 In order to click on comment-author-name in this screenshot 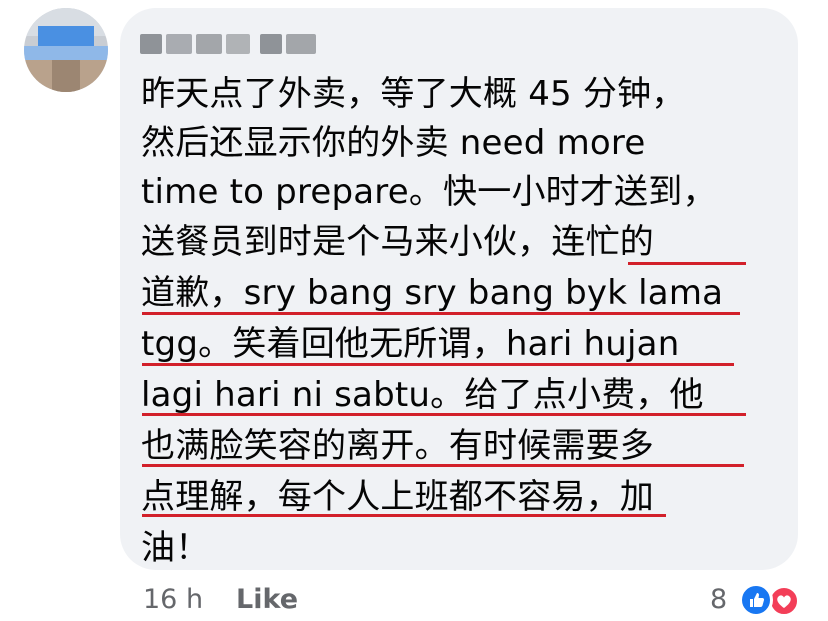, I will do `click(230, 43)`.